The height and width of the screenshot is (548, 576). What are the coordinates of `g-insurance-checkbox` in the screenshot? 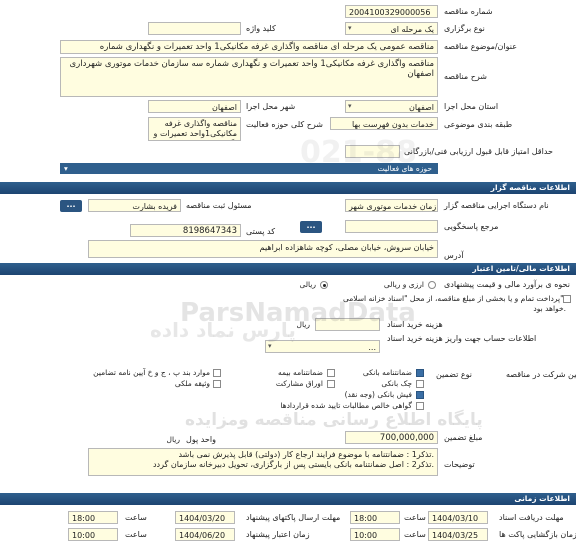 It's located at (331, 373).